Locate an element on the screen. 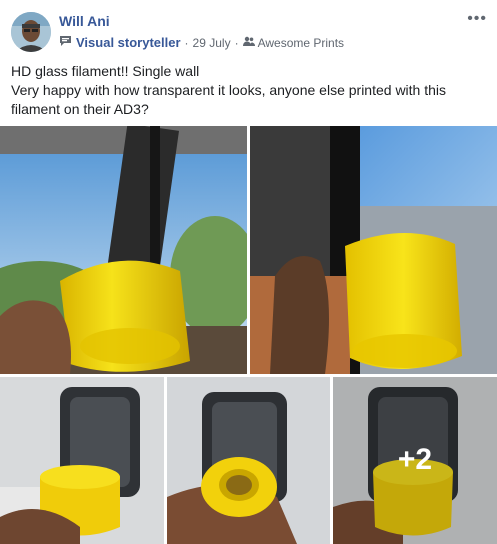 The height and width of the screenshot is (544, 497). group-name: Awesome Prints is located at coordinates (301, 43).